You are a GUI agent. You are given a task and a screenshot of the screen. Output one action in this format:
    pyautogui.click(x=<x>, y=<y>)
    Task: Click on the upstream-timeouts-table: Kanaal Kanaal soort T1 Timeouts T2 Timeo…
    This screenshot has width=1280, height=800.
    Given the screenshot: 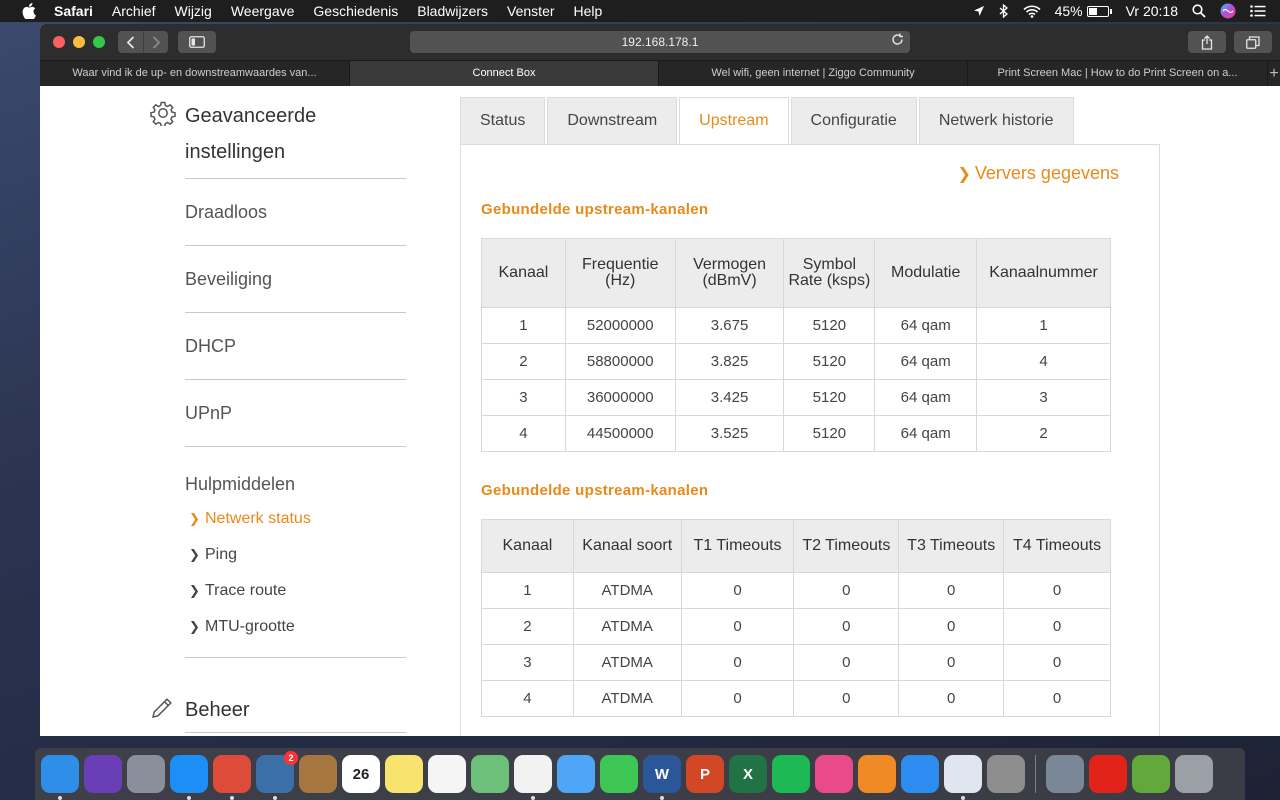 What is the action you would take?
    pyautogui.click(x=796, y=618)
    